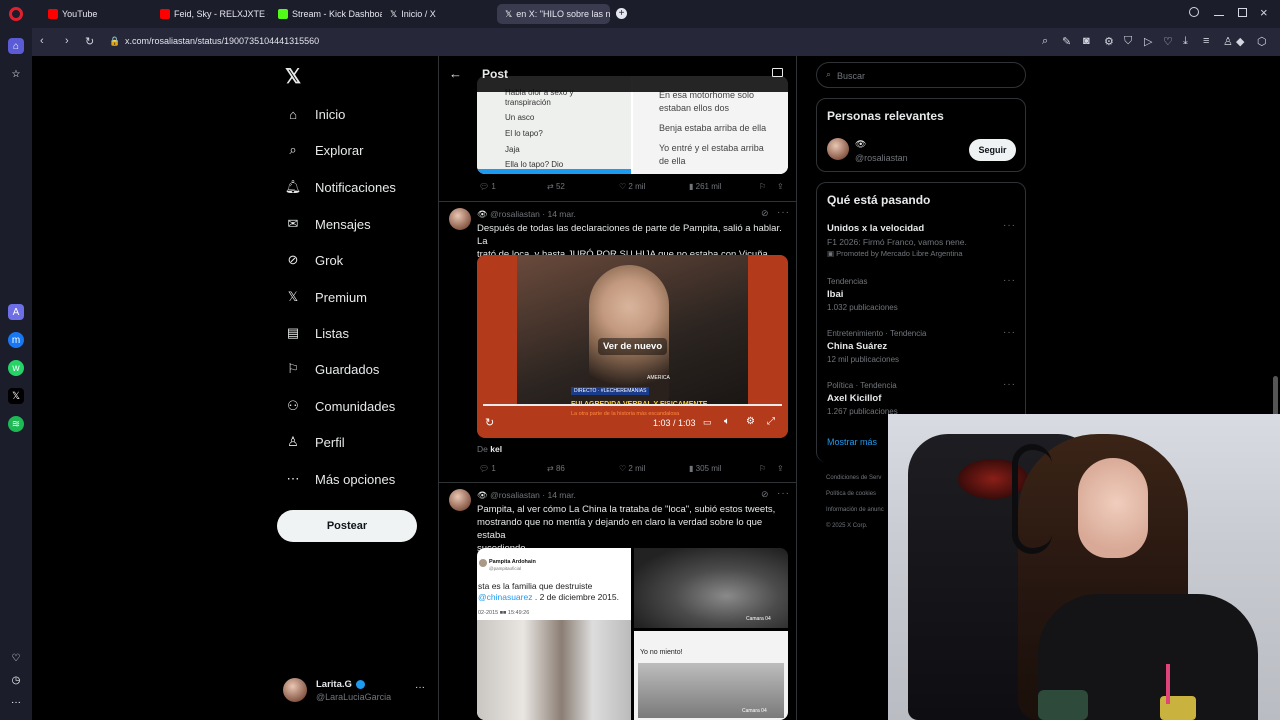 The height and width of the screenshot is (720, 1280). Describe the element at coordinates (1128, 41) in the screenshot. I see `shield-icon: ⛉` at that location.